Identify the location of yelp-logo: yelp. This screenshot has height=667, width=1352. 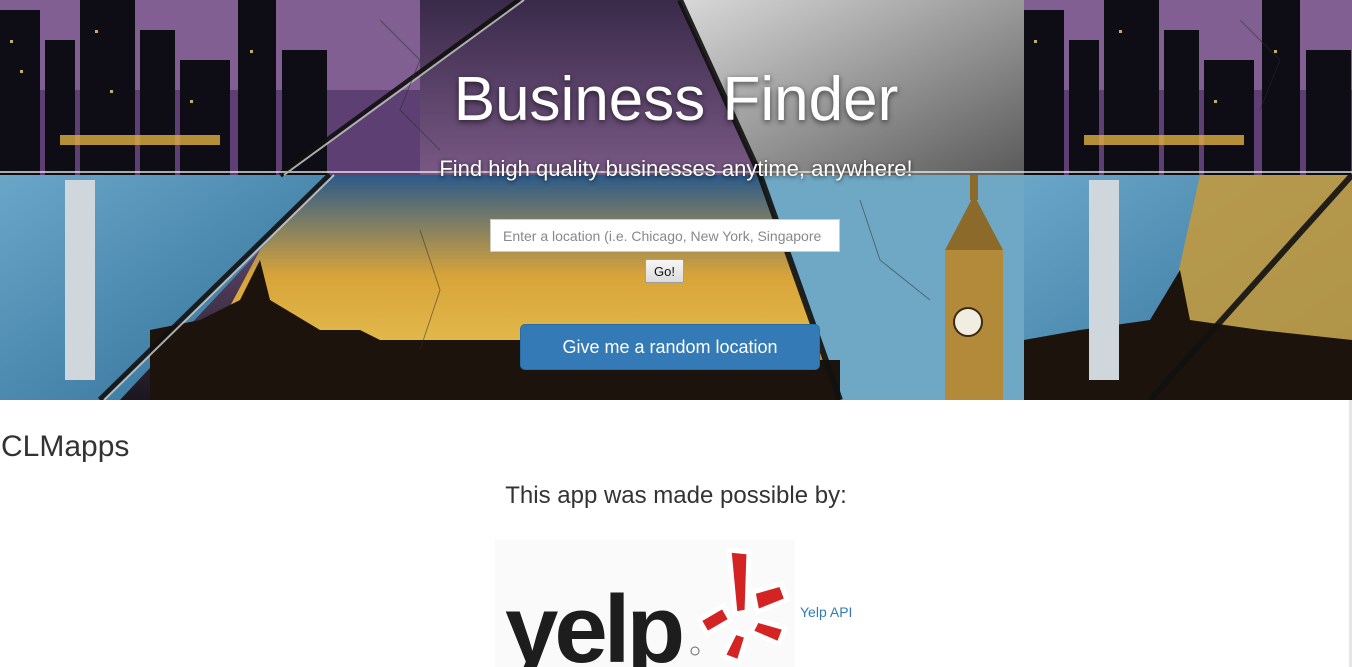
(645, 603).